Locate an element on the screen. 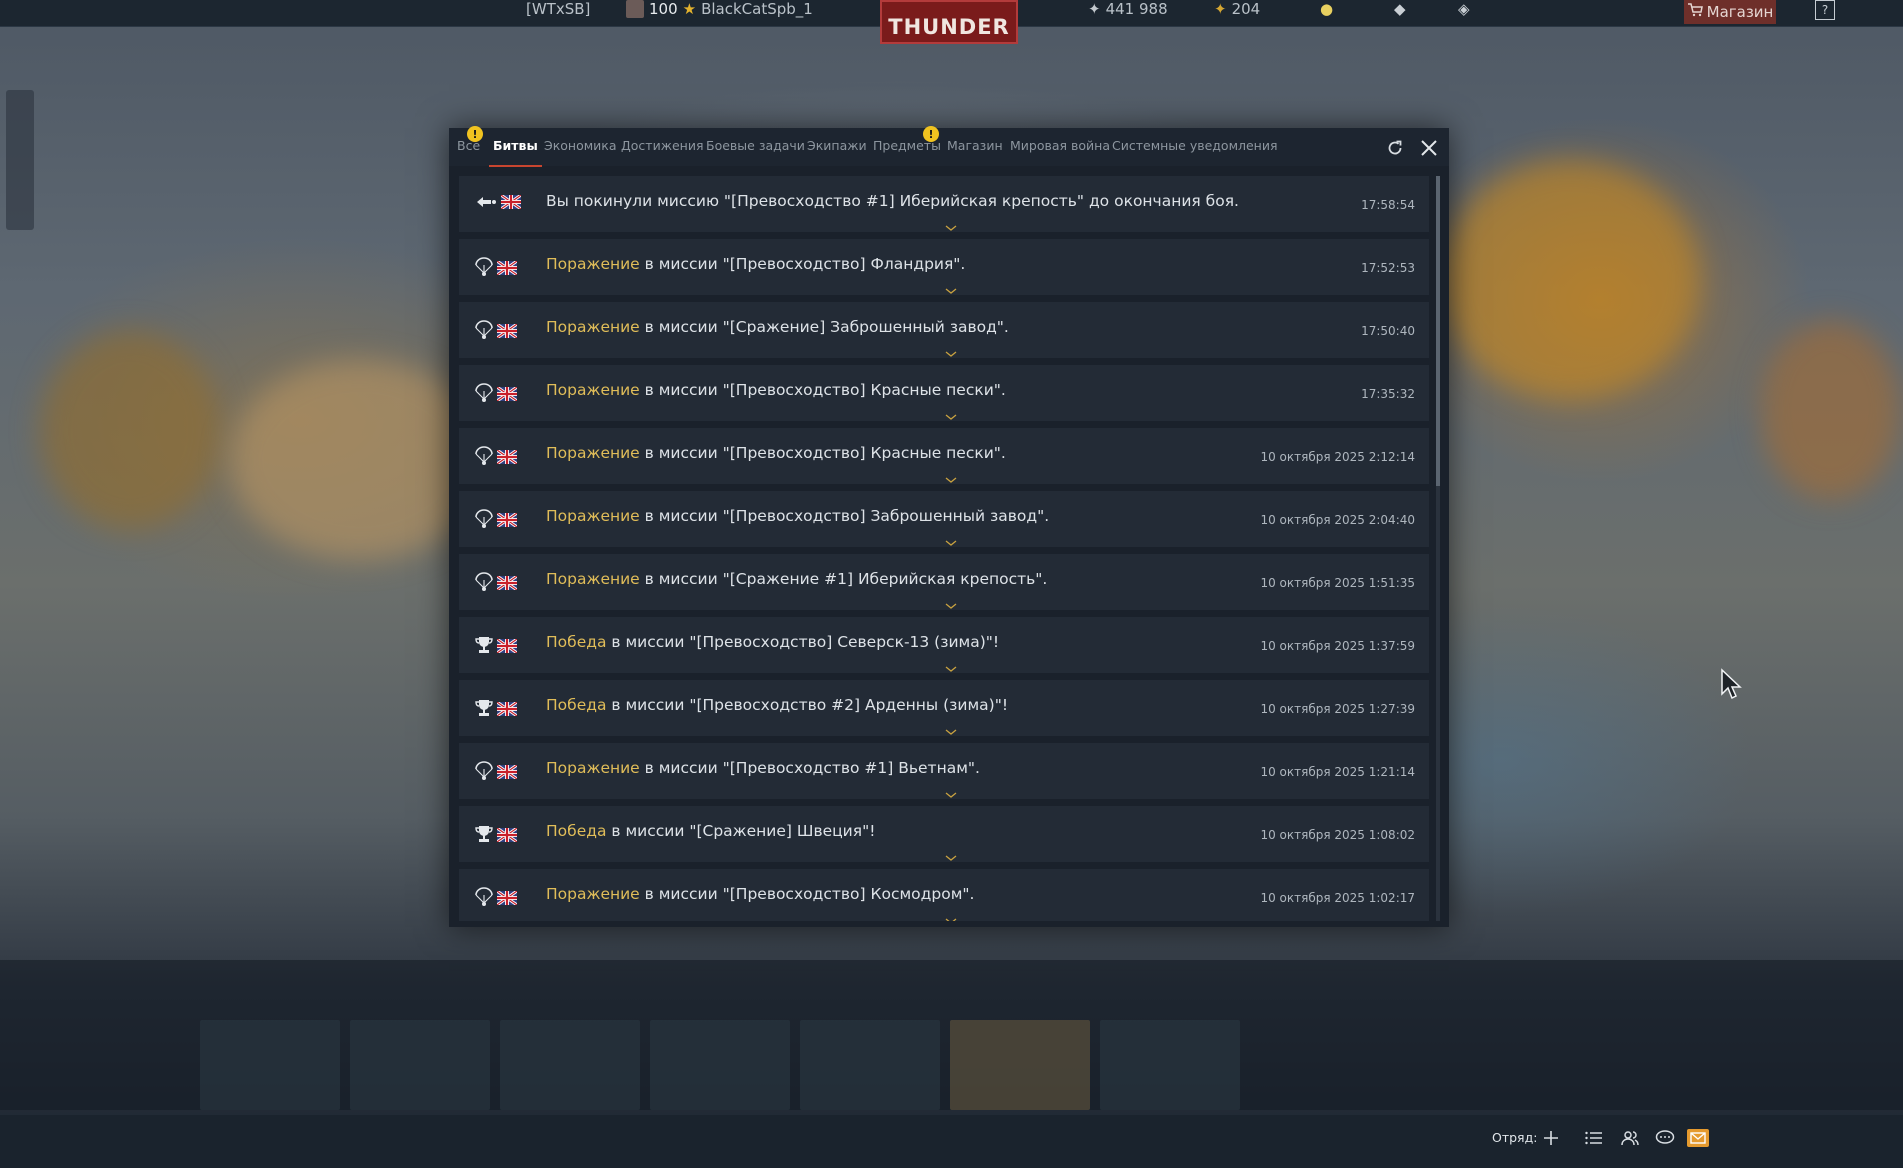 The width and height of the screenshot is (1903, 1168). star-icon: ★ is located at coordinates (689, 9).